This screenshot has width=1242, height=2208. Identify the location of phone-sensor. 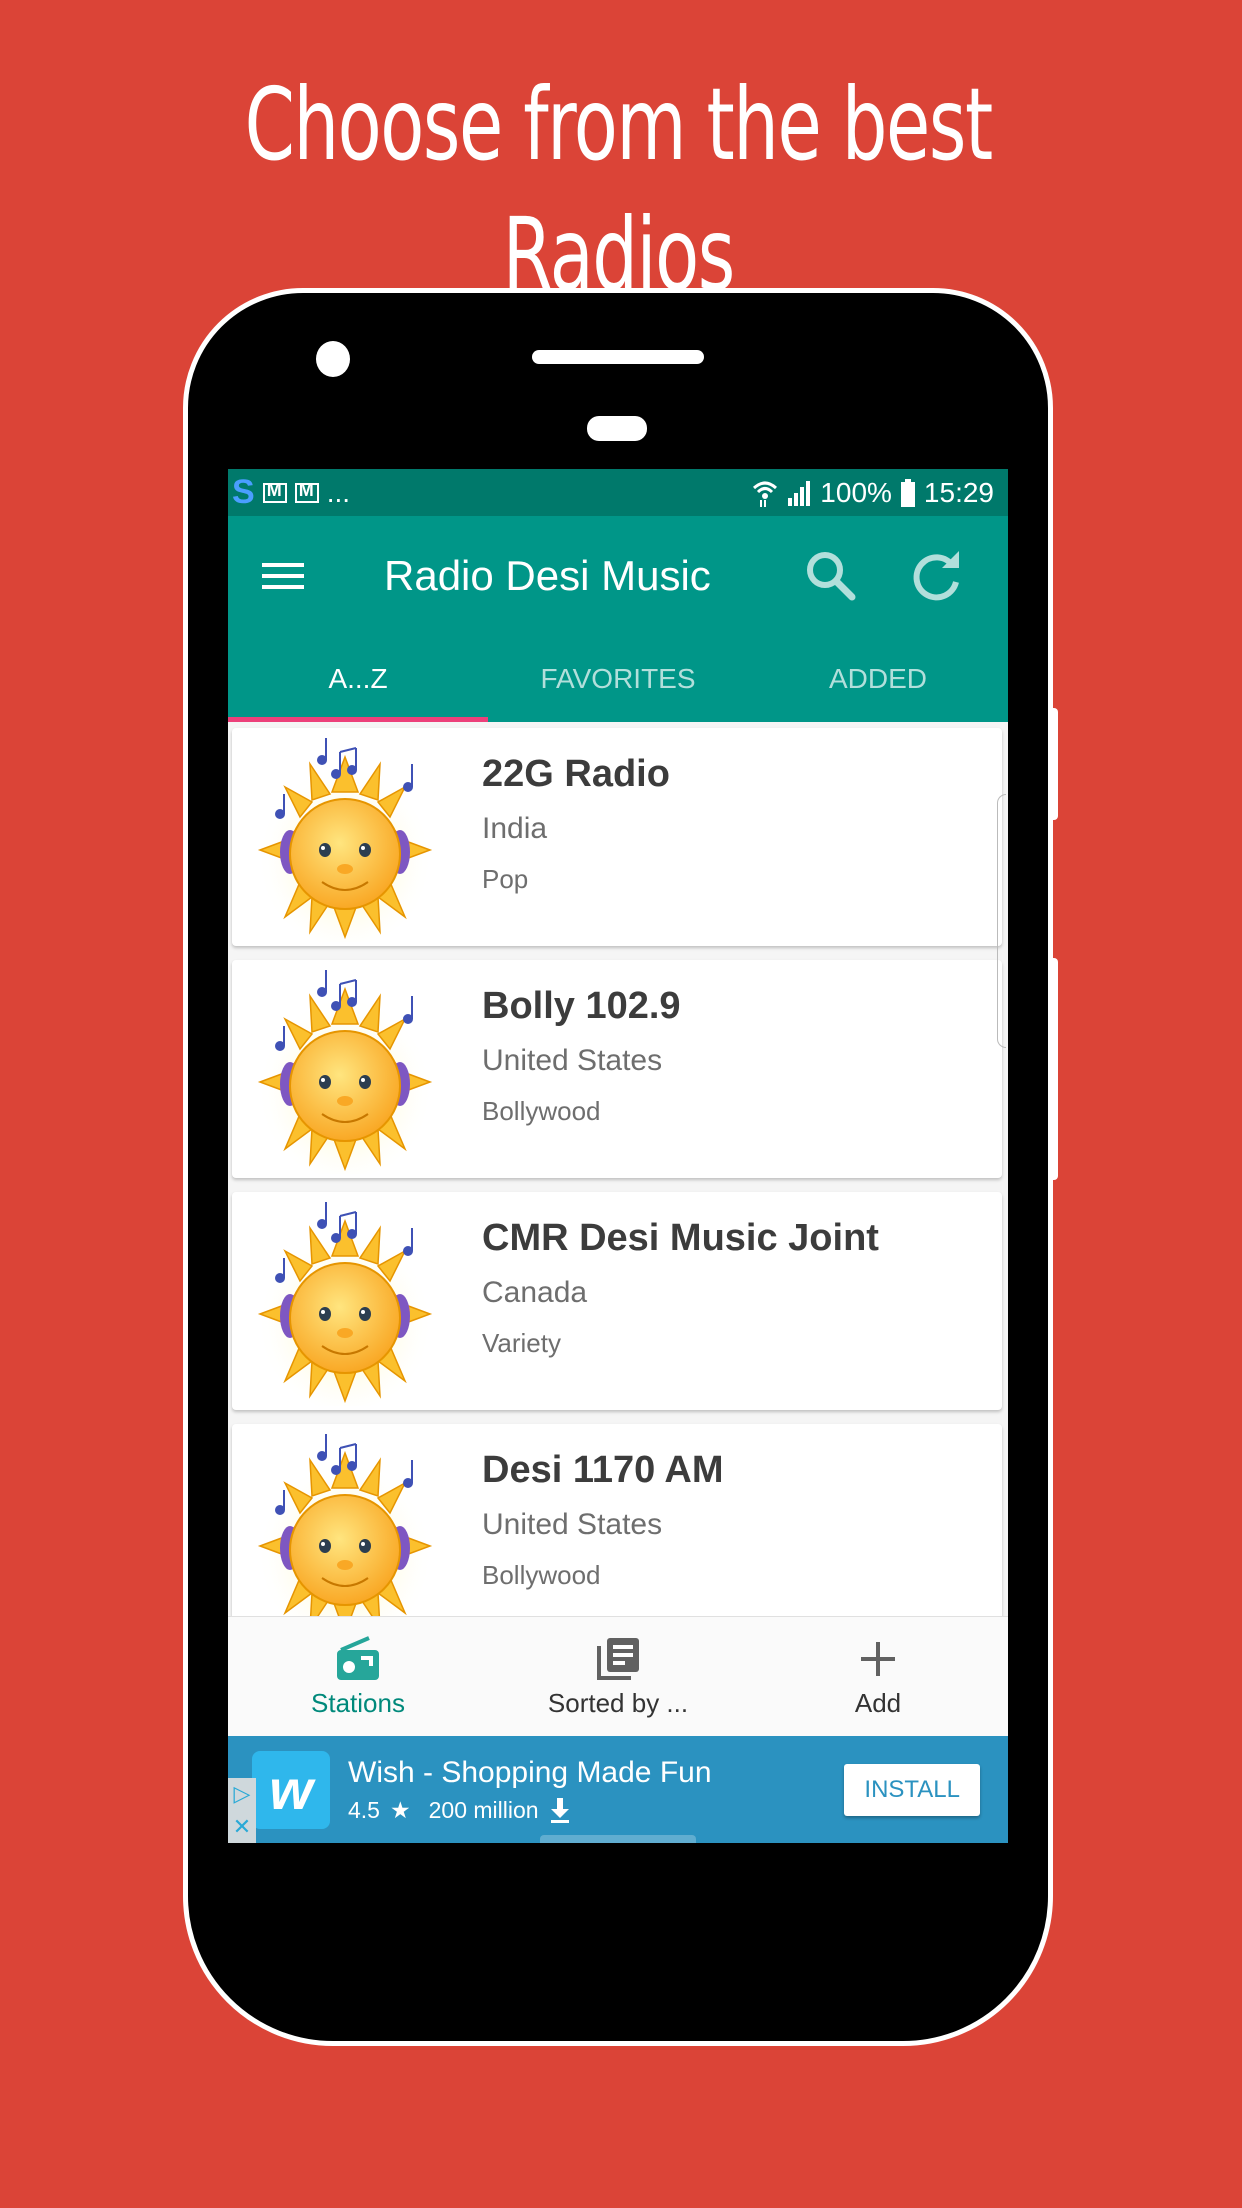
(617, 428).